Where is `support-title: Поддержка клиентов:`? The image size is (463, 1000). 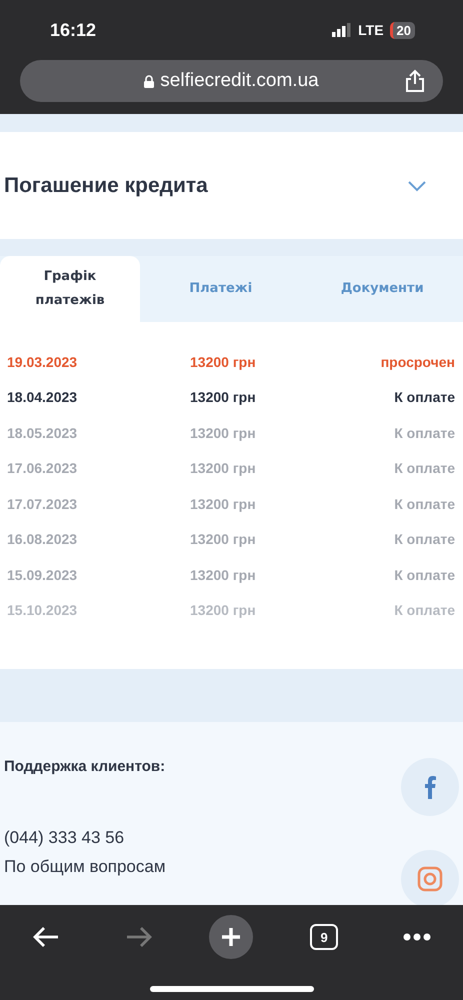
support-title: Поддержка клиентов: is located at coordinates (85, 766).